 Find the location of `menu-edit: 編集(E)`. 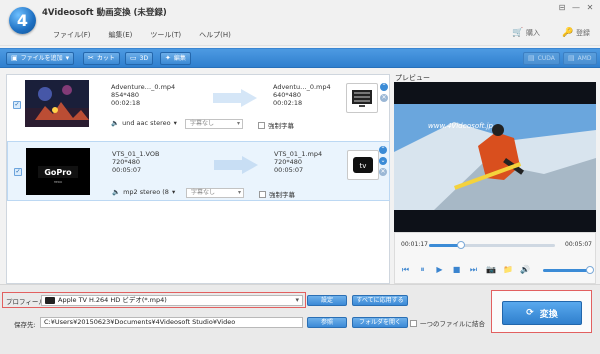

menu-edit: 編集(E) is located at coordinates (121, 35).